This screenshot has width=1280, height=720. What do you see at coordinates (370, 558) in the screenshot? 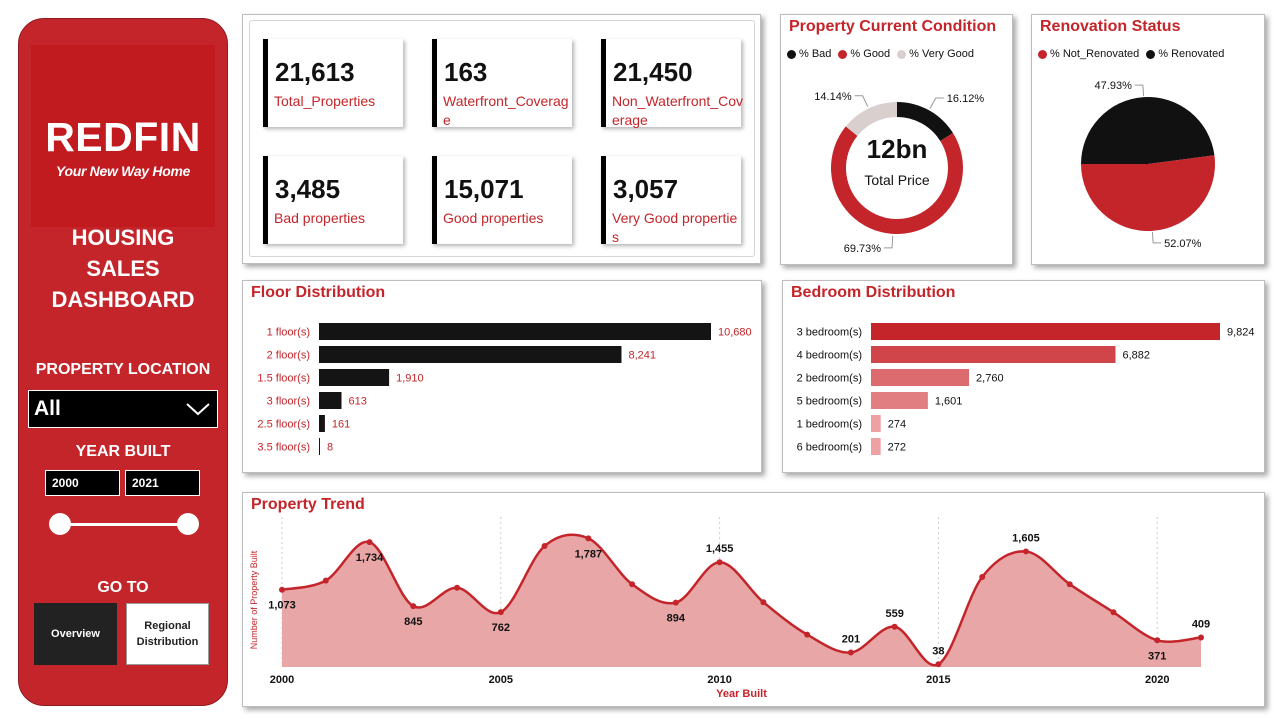
I see `trend-data-label: 1,734` at bounding box center [370, 558].